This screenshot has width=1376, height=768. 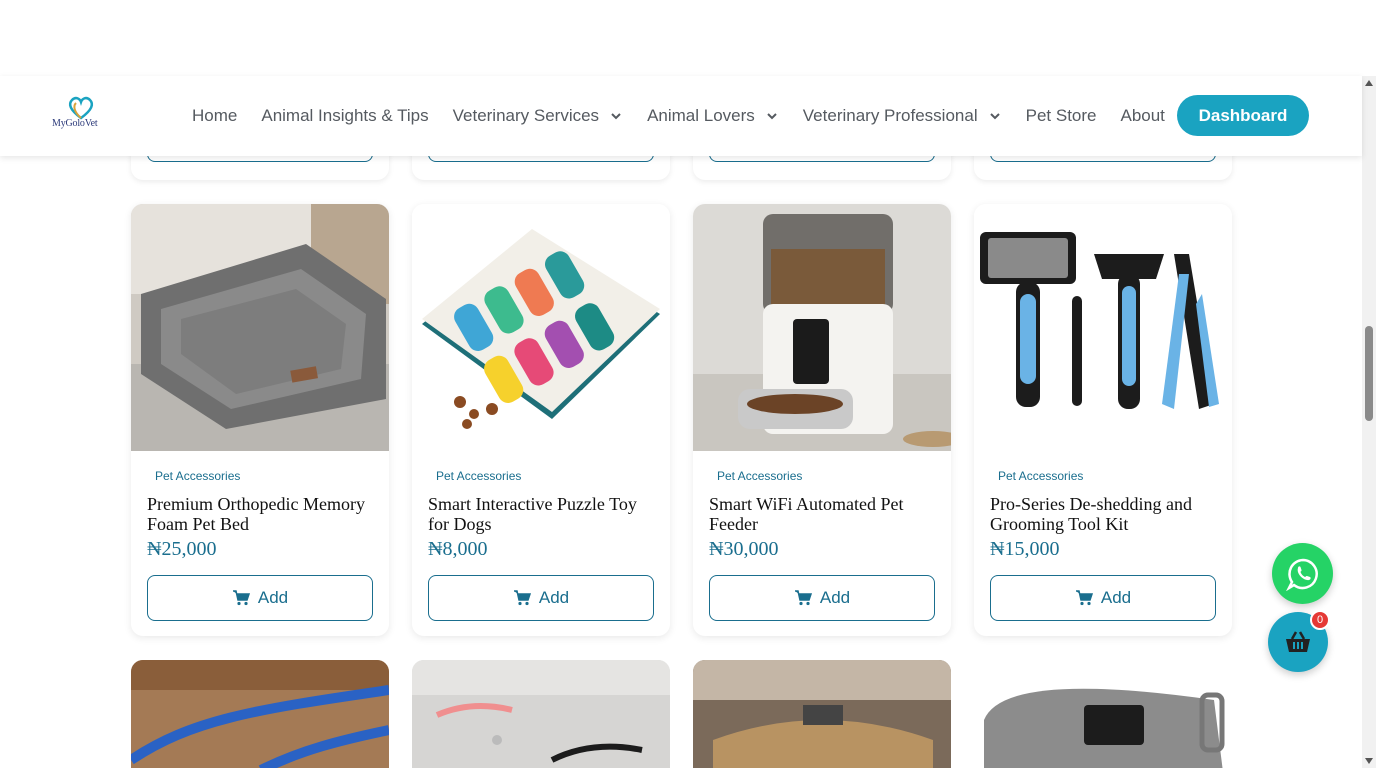 I want to click on nav-home: Home, so click(x=214, y=116).